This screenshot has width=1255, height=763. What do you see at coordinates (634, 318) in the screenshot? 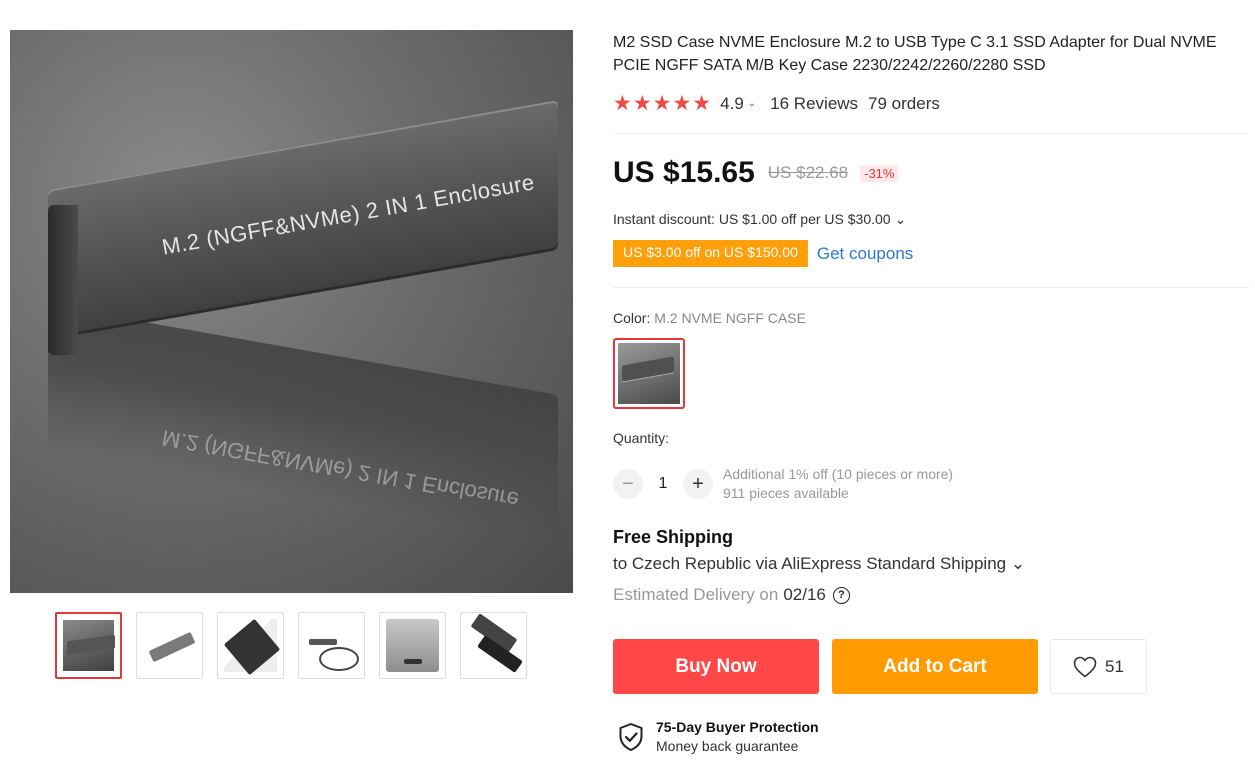
I see `color-label-text: Color:` at bounding box center [634, 318].